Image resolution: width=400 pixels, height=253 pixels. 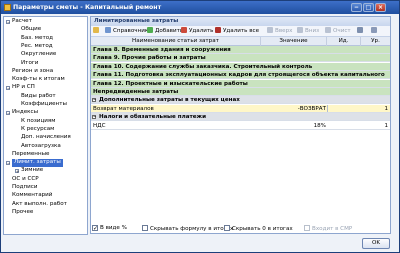 I want to click on tree-item-label: Баз. метод, so click(x=37, y=37).